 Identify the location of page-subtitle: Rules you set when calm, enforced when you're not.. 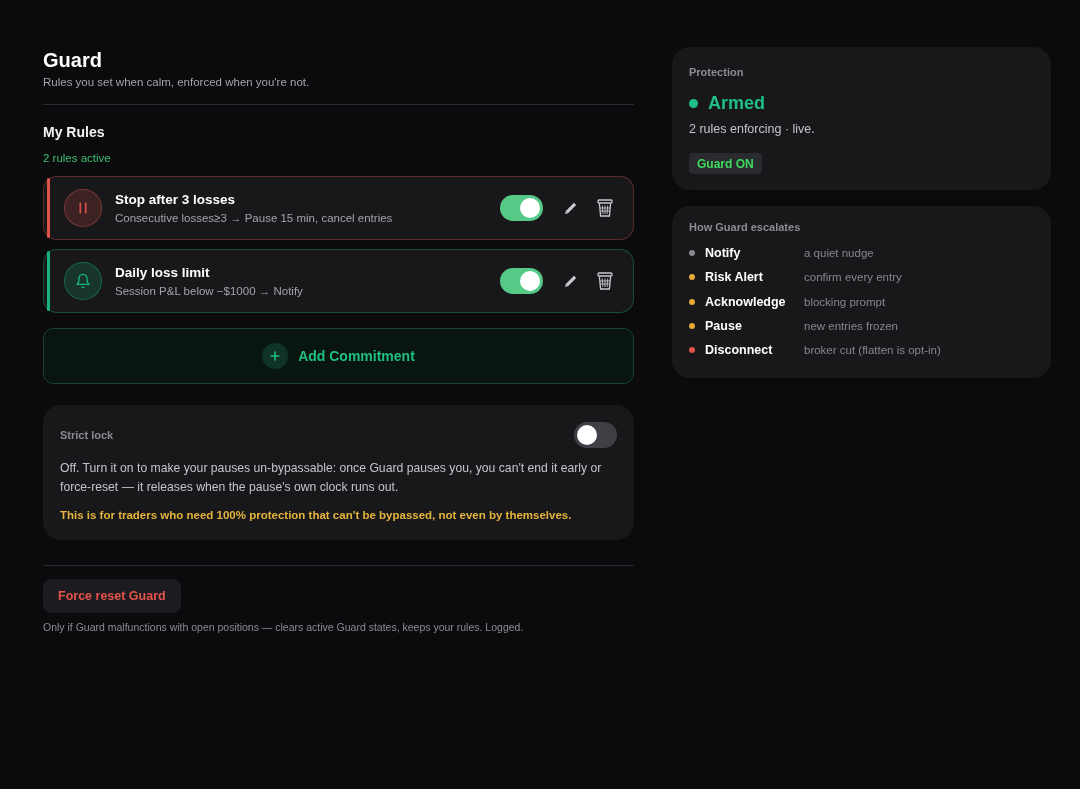
(177, 82).